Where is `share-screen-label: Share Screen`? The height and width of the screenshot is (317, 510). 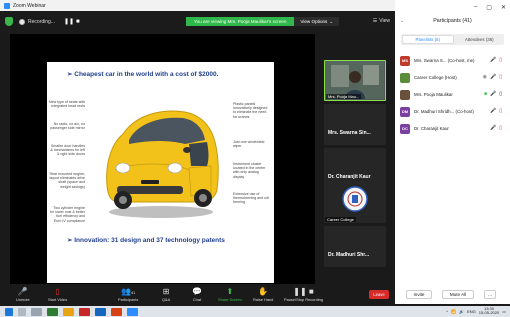 share-screen-label: Share Screen is located at coordinates (230, 299).